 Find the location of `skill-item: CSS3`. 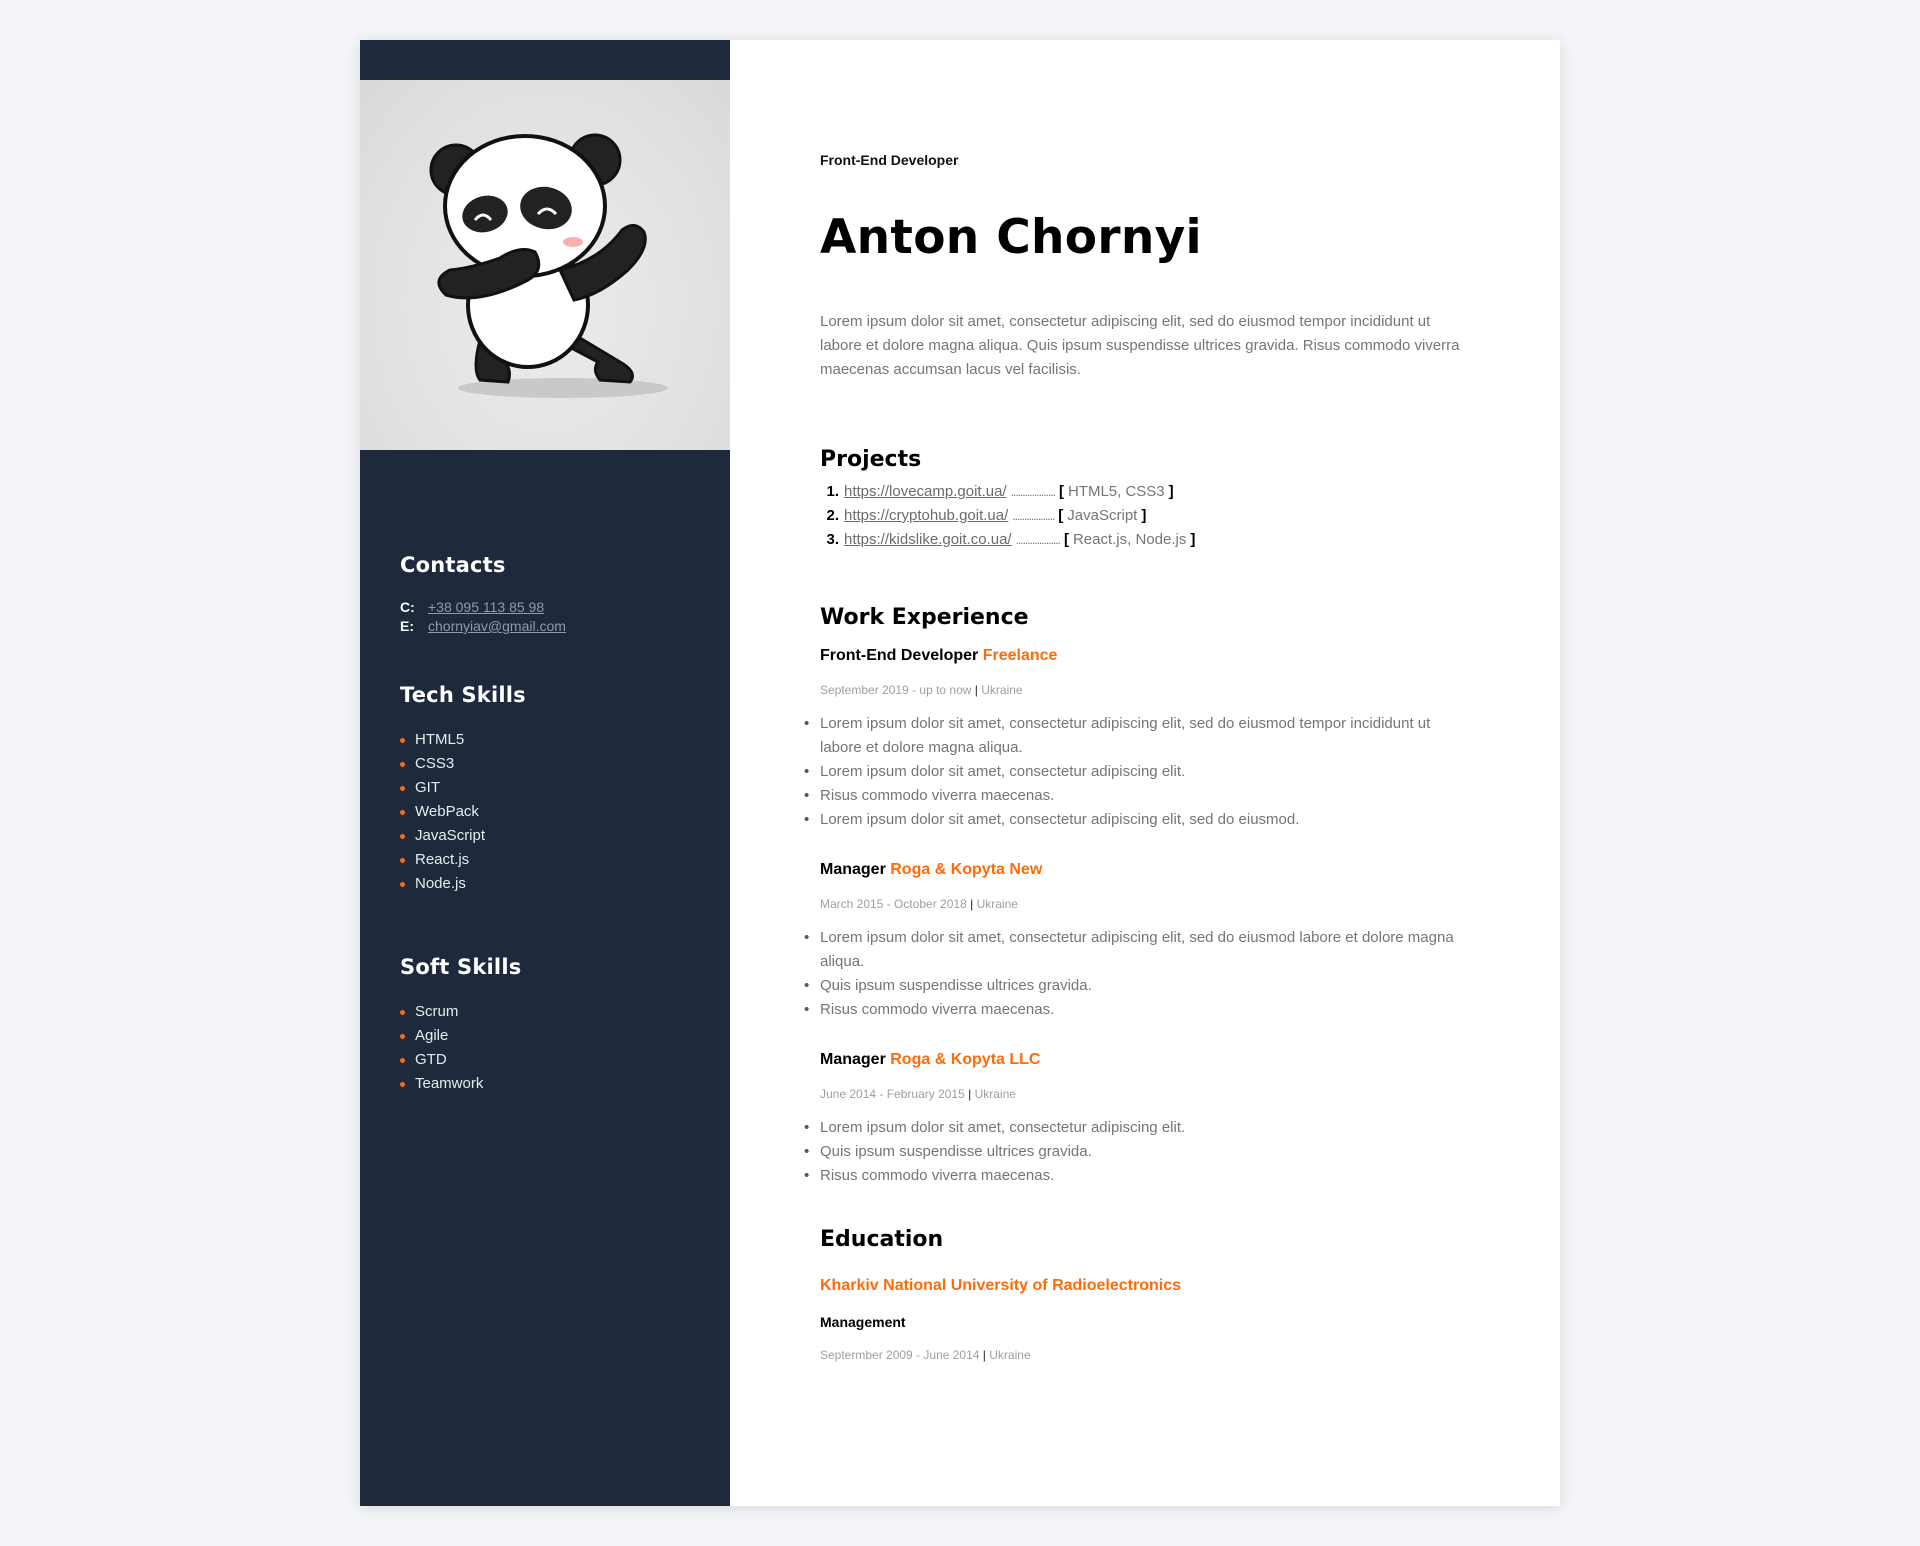

skill-item: CSS3 is located at coordinates (550, 764).